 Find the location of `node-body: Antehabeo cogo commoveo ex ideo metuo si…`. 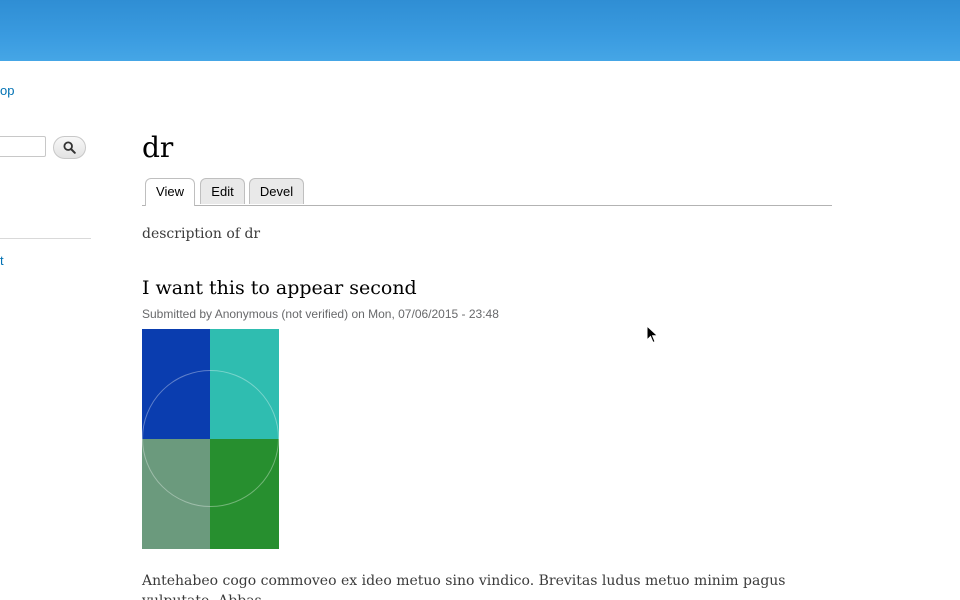

node-body: Antehabeo cogo commoveo ex ideo metuo si… is located at coordinates (464, 586).